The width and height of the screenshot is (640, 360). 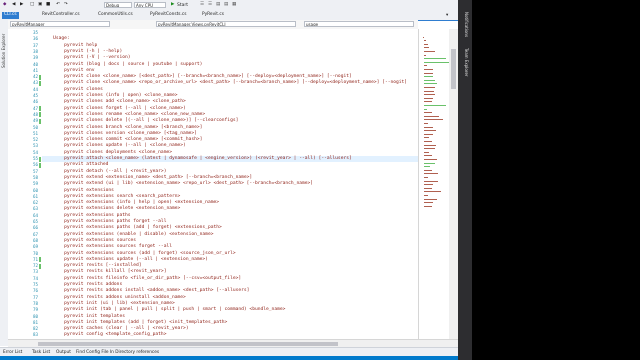 I want to click on code-line: pyrevit revits [--installed], so click(x=91, y=265).